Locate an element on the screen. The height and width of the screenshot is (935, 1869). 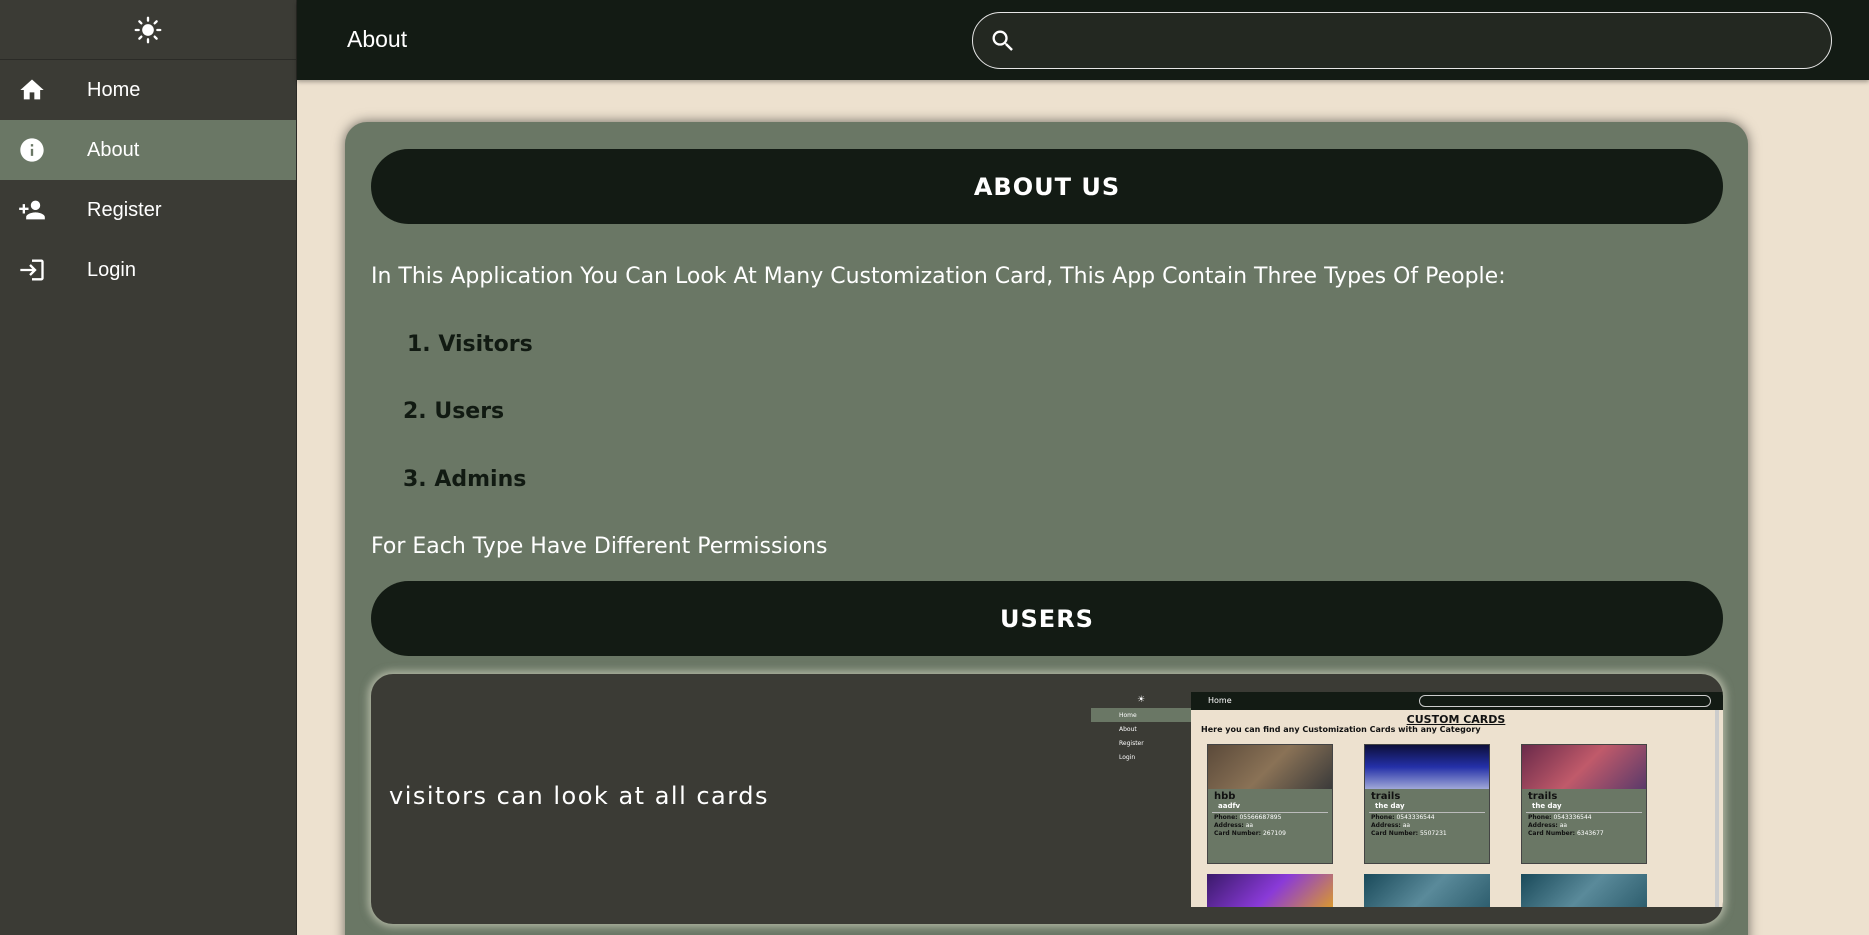
thumb-card-number: Card Number: 5507231 is located at coordinates (1409, 833).